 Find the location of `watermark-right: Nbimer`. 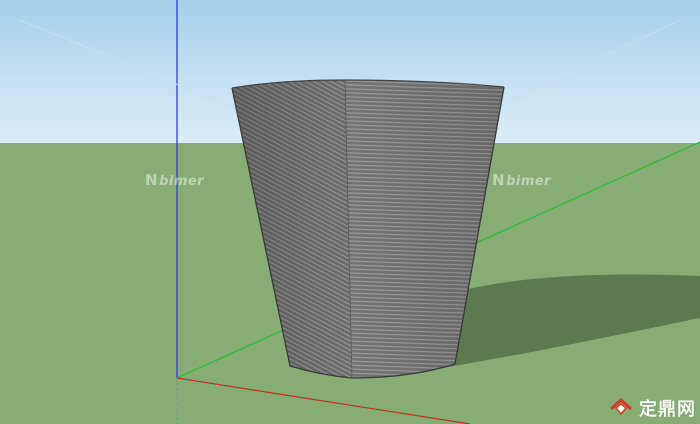

watermark-right: Nbimer is located at coordinates (522, 180).